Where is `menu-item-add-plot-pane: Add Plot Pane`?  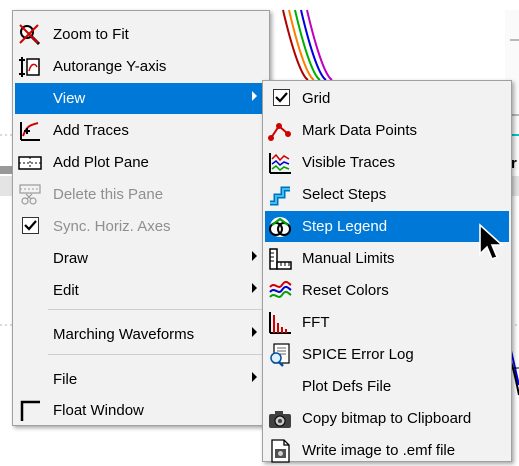 menu-item-add-plot-pane: Add Plot Pane is located at coordinates (141, 162).